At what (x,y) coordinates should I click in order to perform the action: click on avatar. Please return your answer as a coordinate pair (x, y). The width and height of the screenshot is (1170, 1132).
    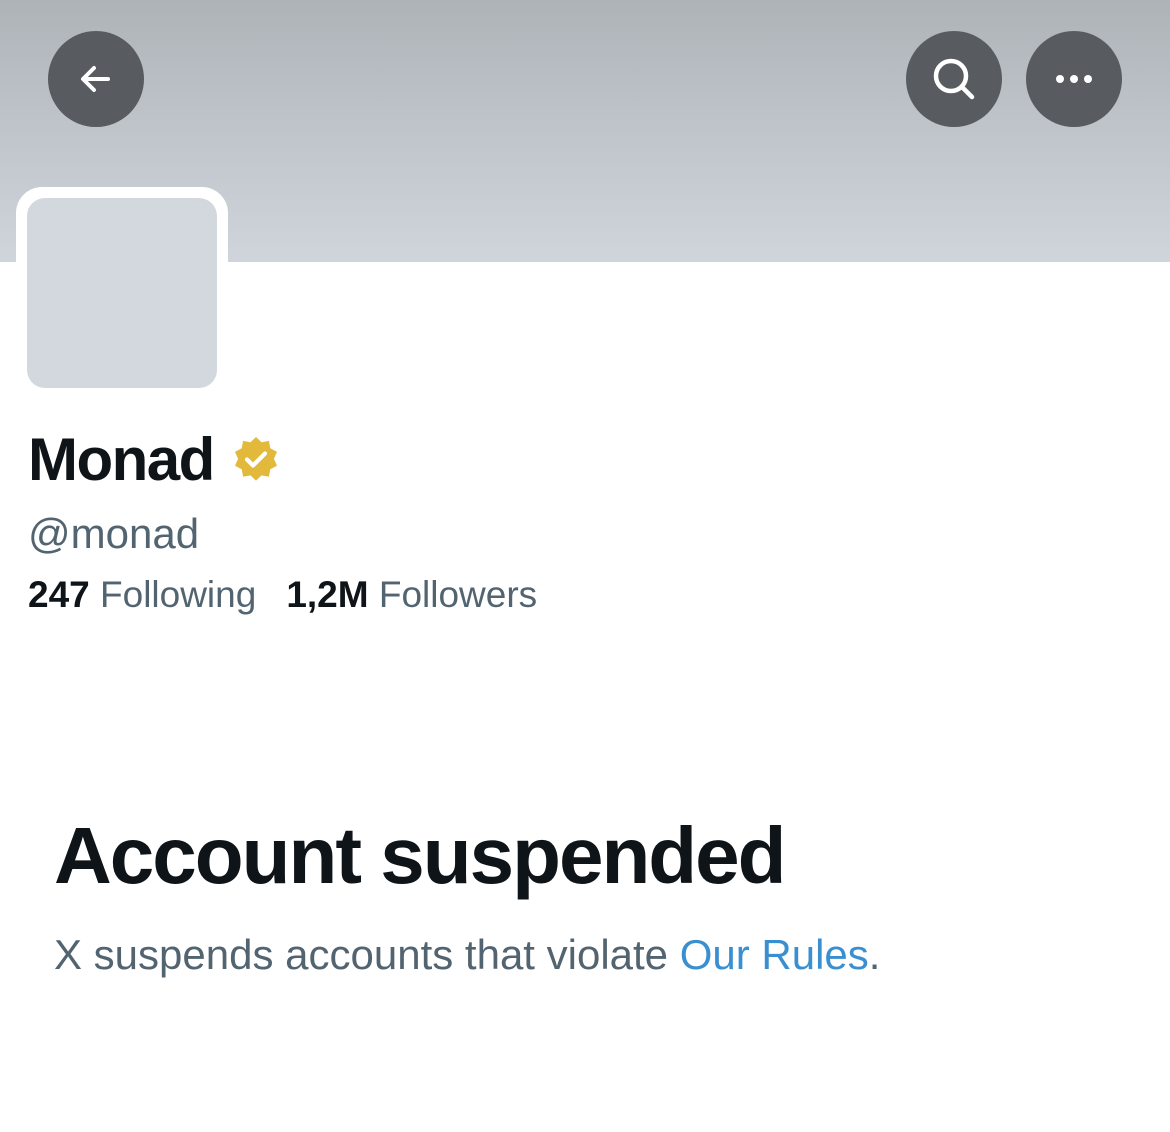
    Looking at the image, I should click on (122, 293).